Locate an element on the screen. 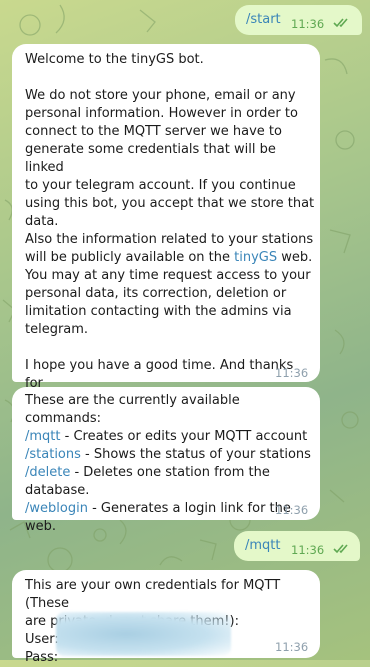  weblogin-command-link: /weblogin is located at coordinates (56, 508).